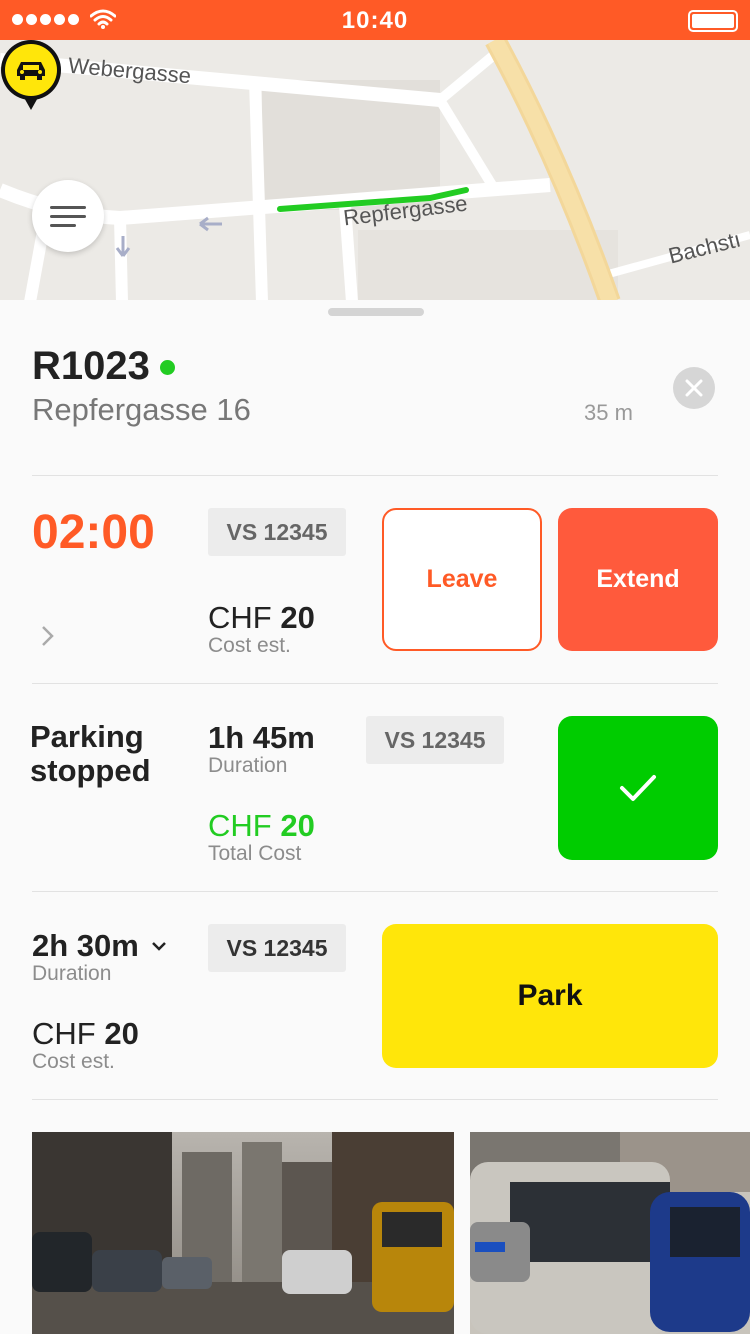 The image size is (750, 1334). What do you see at coordinates (550, 996) in the screenshot?
I see `park-button: Park` at bounding box center [550, 996].